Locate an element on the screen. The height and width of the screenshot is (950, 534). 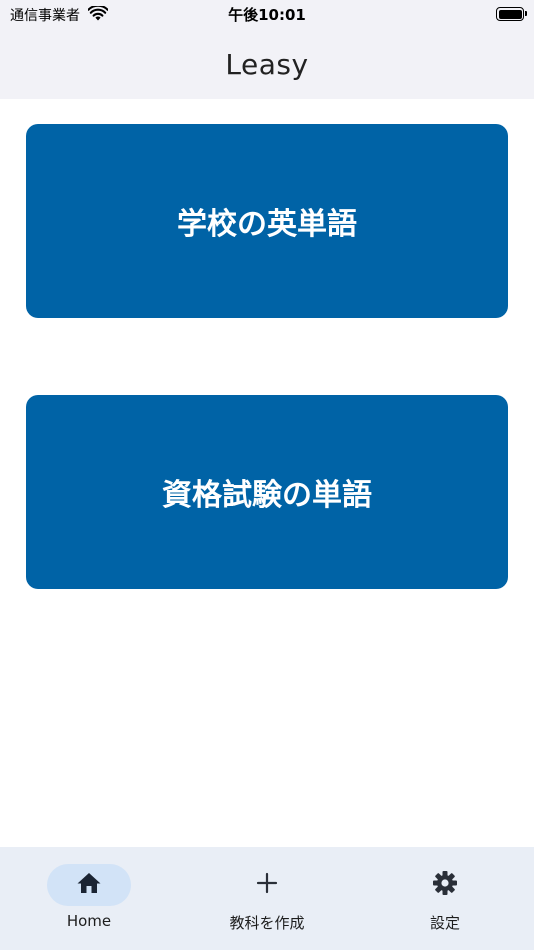
tab-home-label: Home is located at coordinates (89, 921).